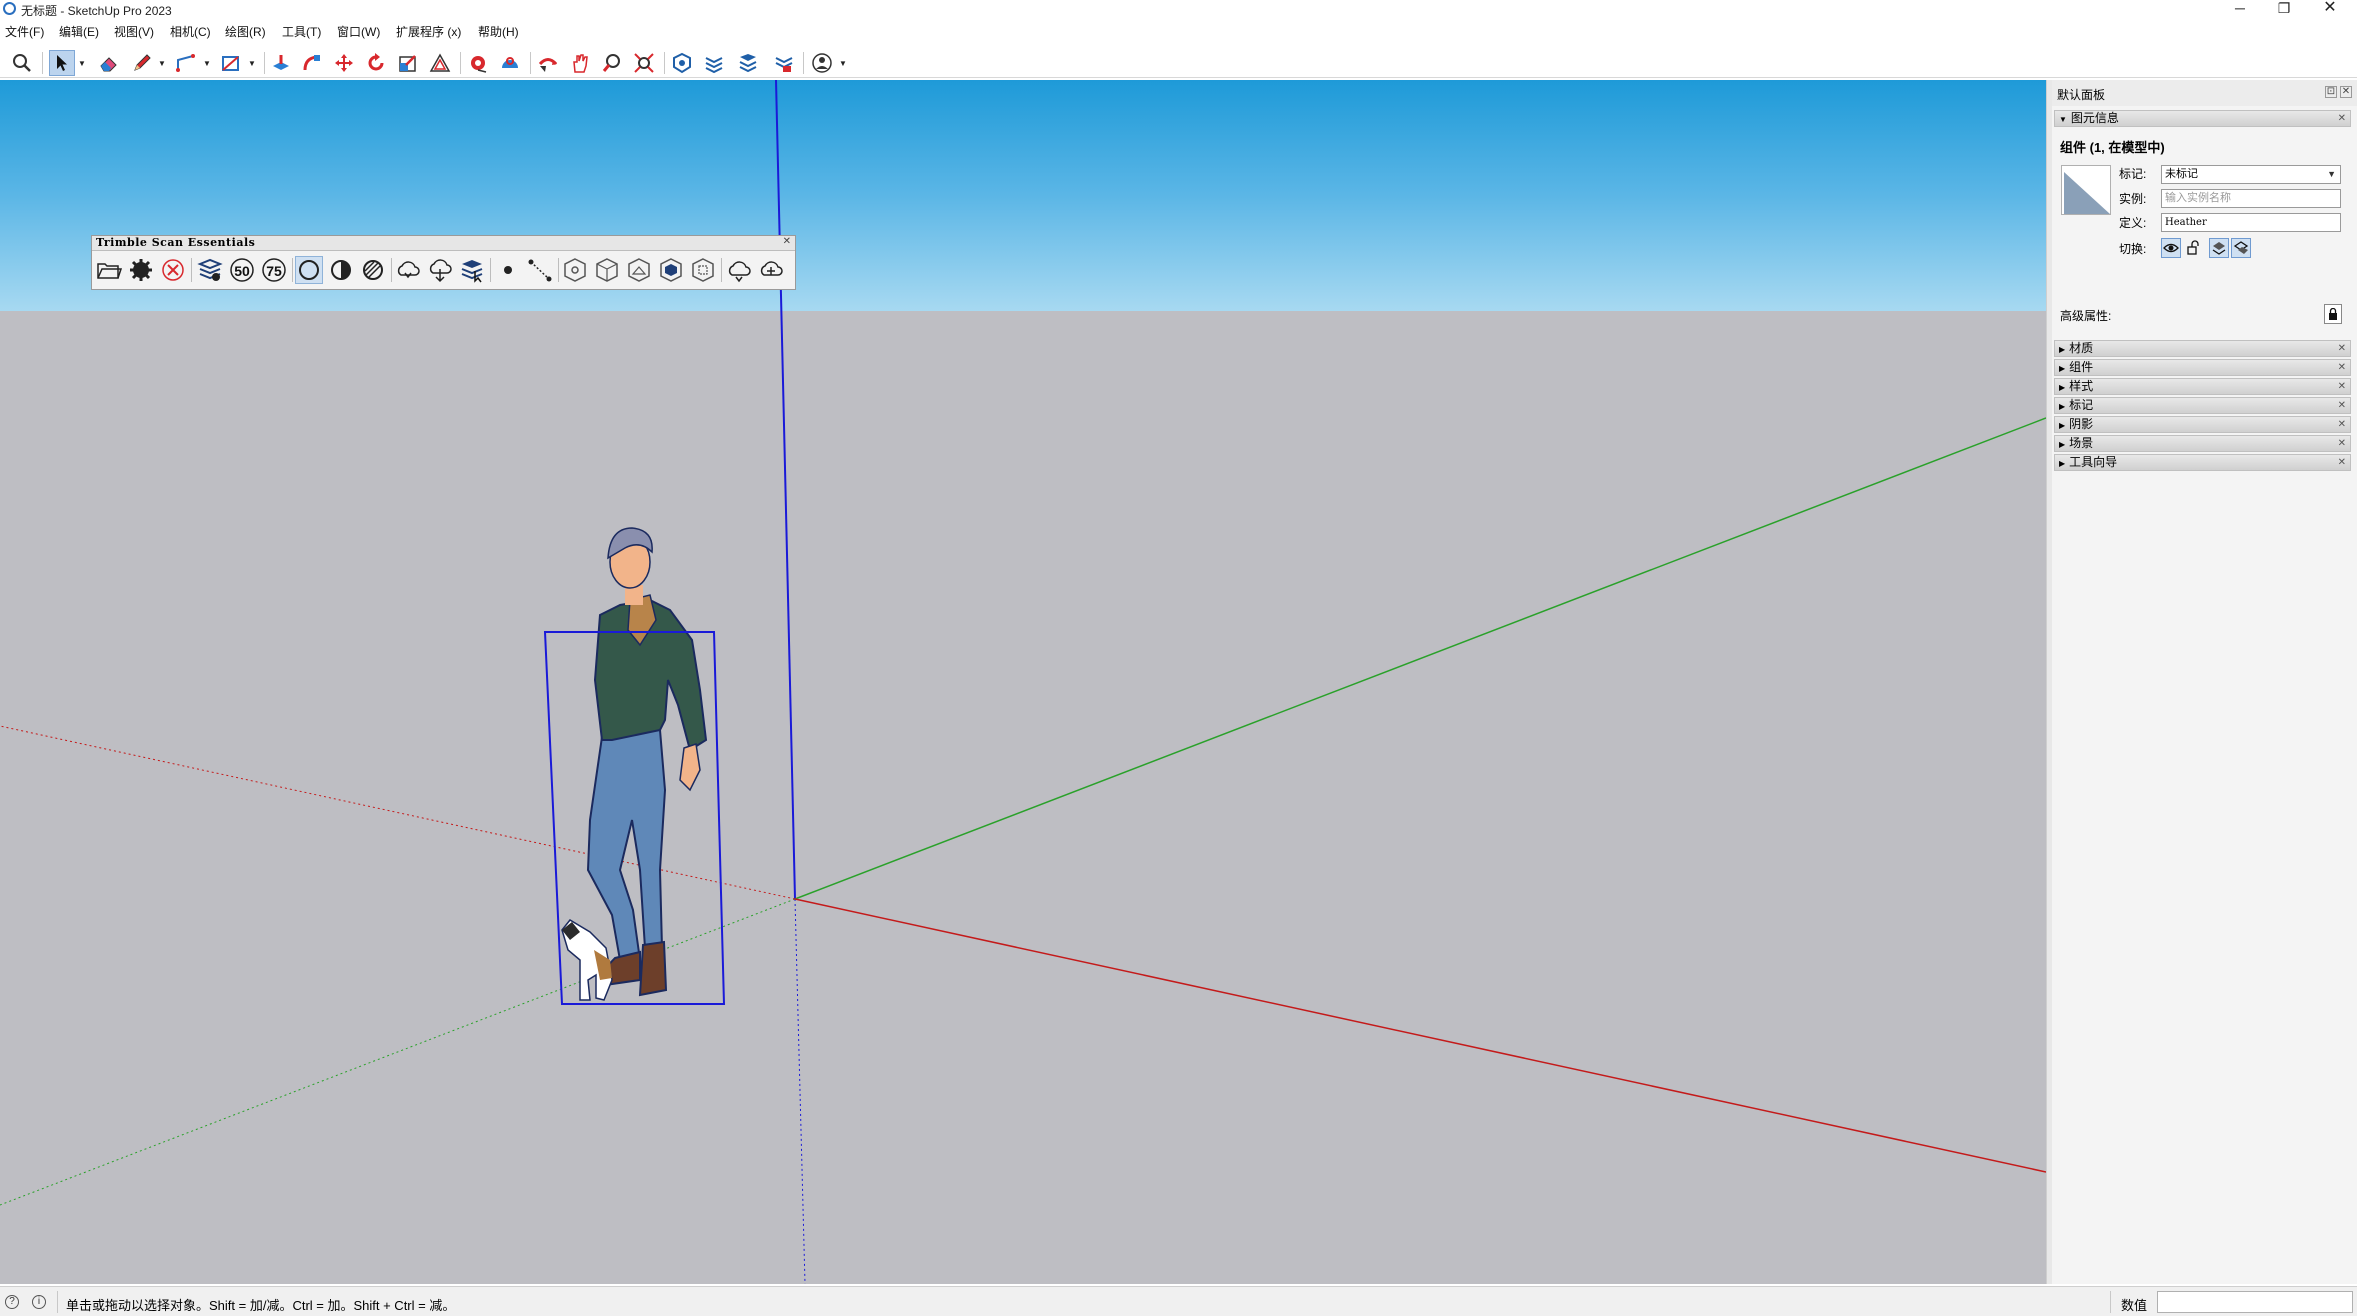 The width and height of the screenshot is (2357, 1316). What do you see at coordinates (245, 31) in the screenshot?
I see `menu-draw: 绘图(R)` at bounding box center [245, 31].